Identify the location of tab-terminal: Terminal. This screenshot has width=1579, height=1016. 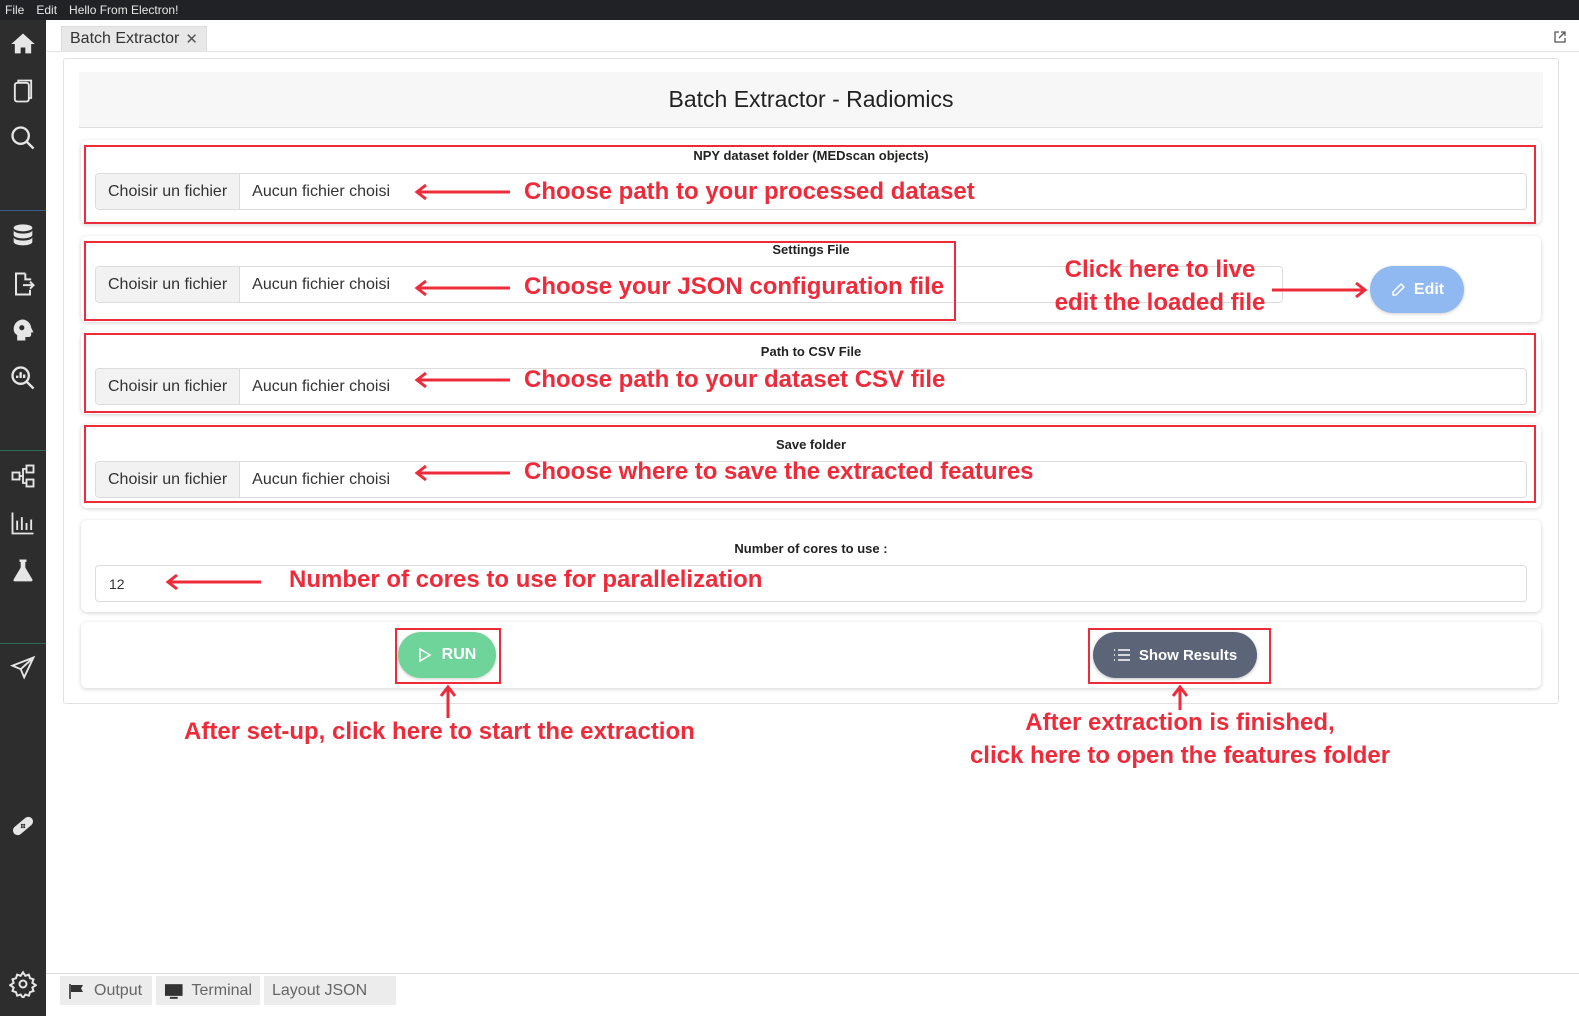
(208, 990).